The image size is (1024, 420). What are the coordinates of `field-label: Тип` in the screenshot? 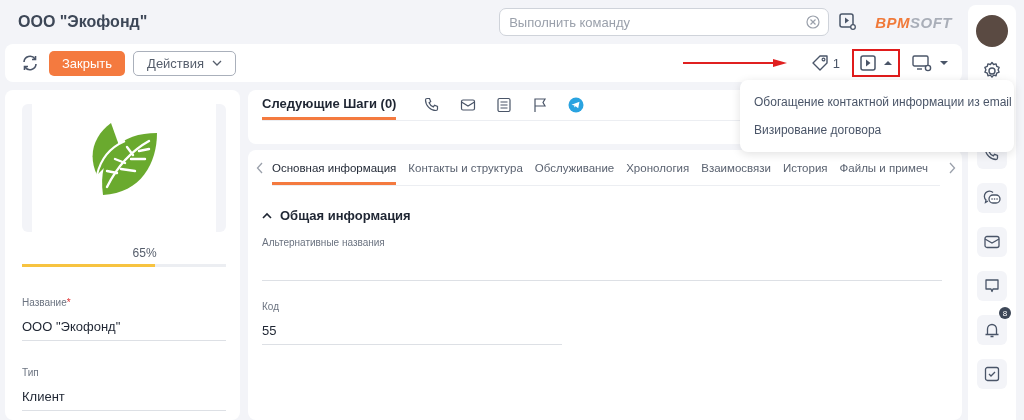 It's located at (31, 372).